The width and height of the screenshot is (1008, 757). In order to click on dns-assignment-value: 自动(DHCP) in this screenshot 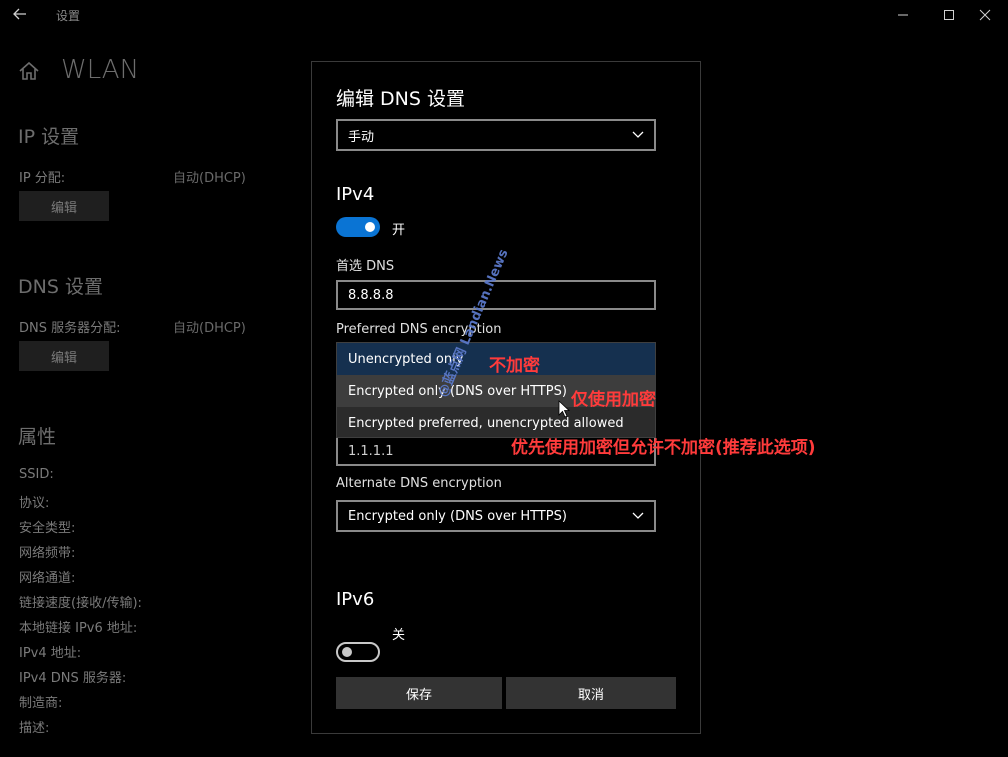, I will do `click(209, 328)`.